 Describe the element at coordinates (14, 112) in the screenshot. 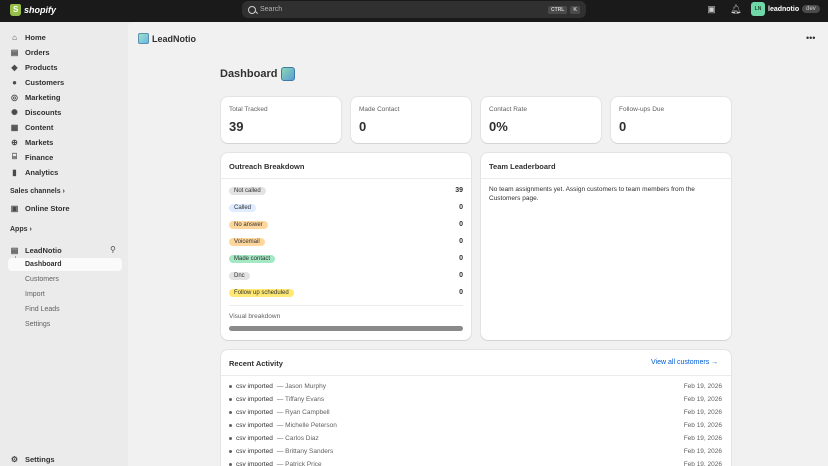

I see `discount-icon: ✺` at that location.